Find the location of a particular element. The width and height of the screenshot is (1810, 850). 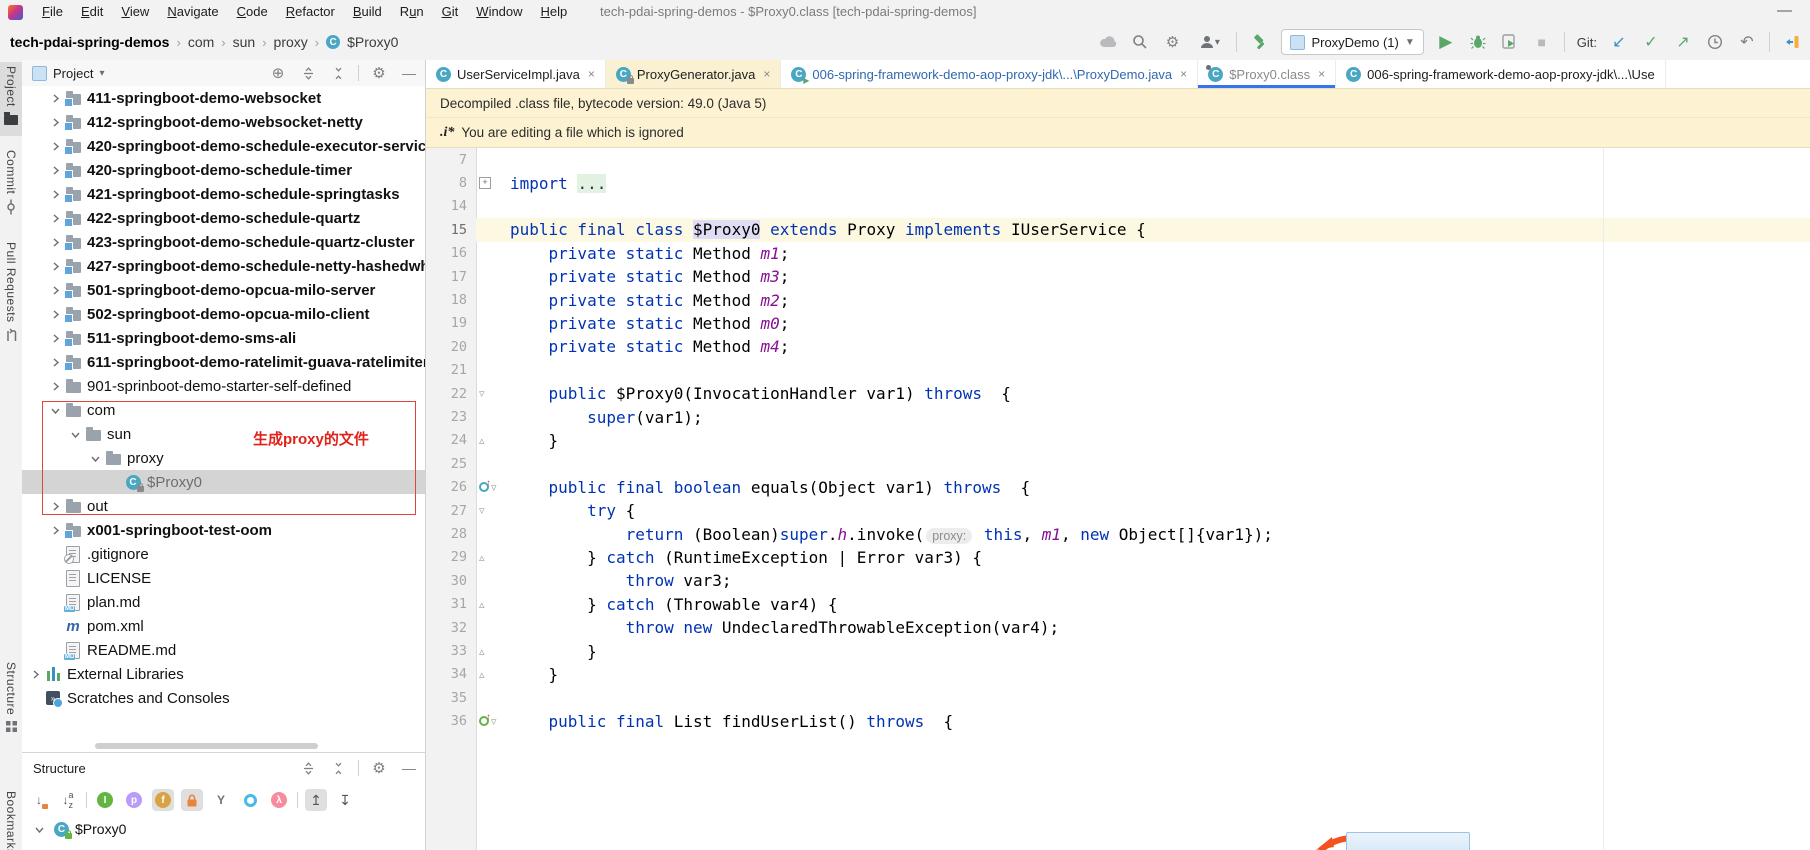

tree-item: » Scratches and Consoles is located at coordinates (223, 698).